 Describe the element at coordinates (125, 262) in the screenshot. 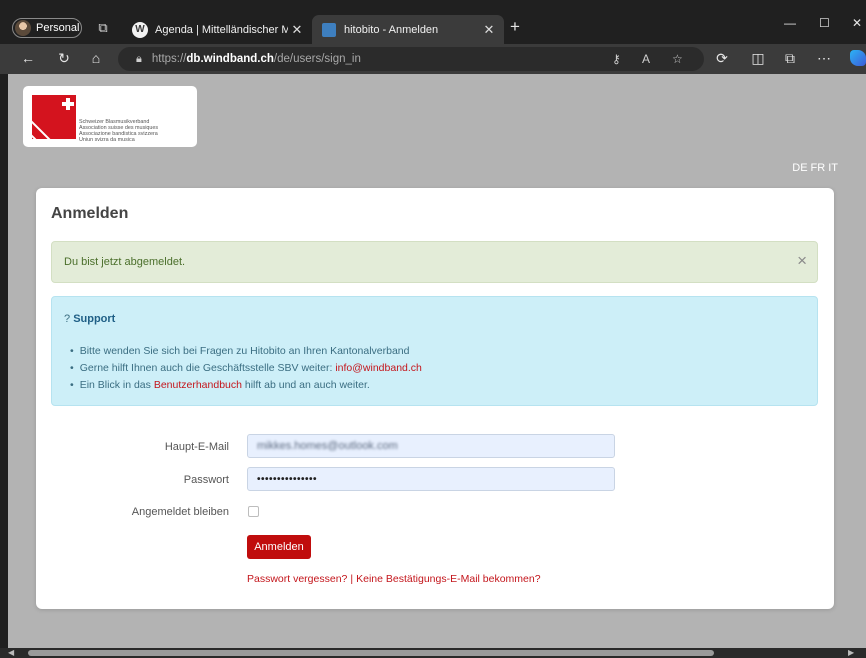

I see `flash-text: Du bist jetzt abgemeldet.` at that location.